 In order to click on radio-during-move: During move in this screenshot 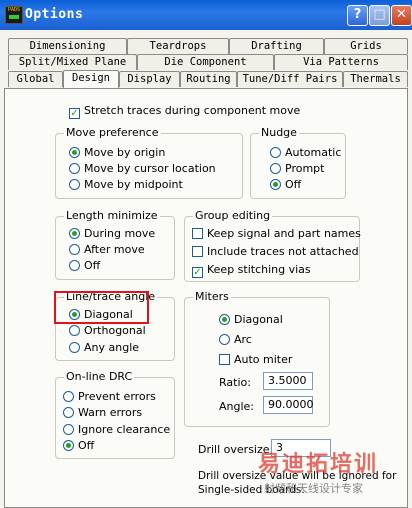, I will do `click(112, 233)`.